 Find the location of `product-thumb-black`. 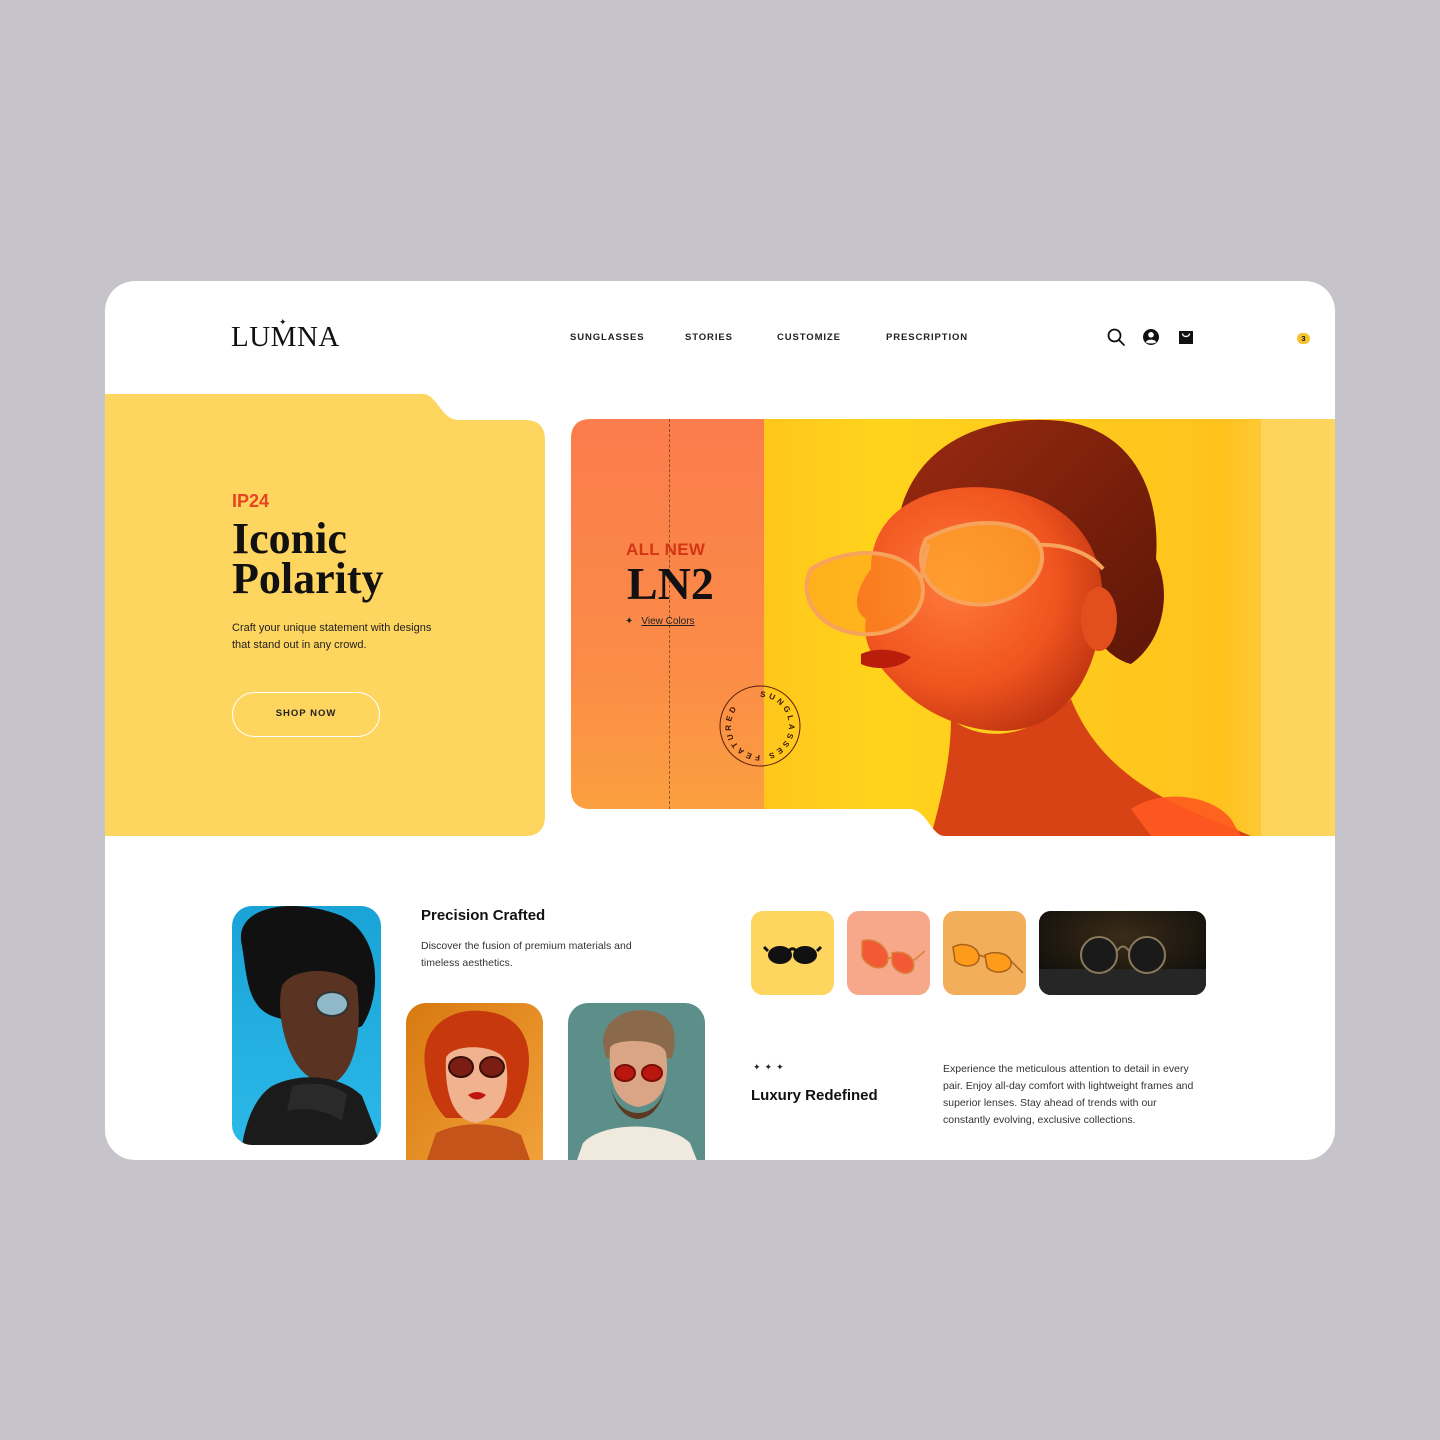

product-thumb-black is located at coordinates (792, 953).